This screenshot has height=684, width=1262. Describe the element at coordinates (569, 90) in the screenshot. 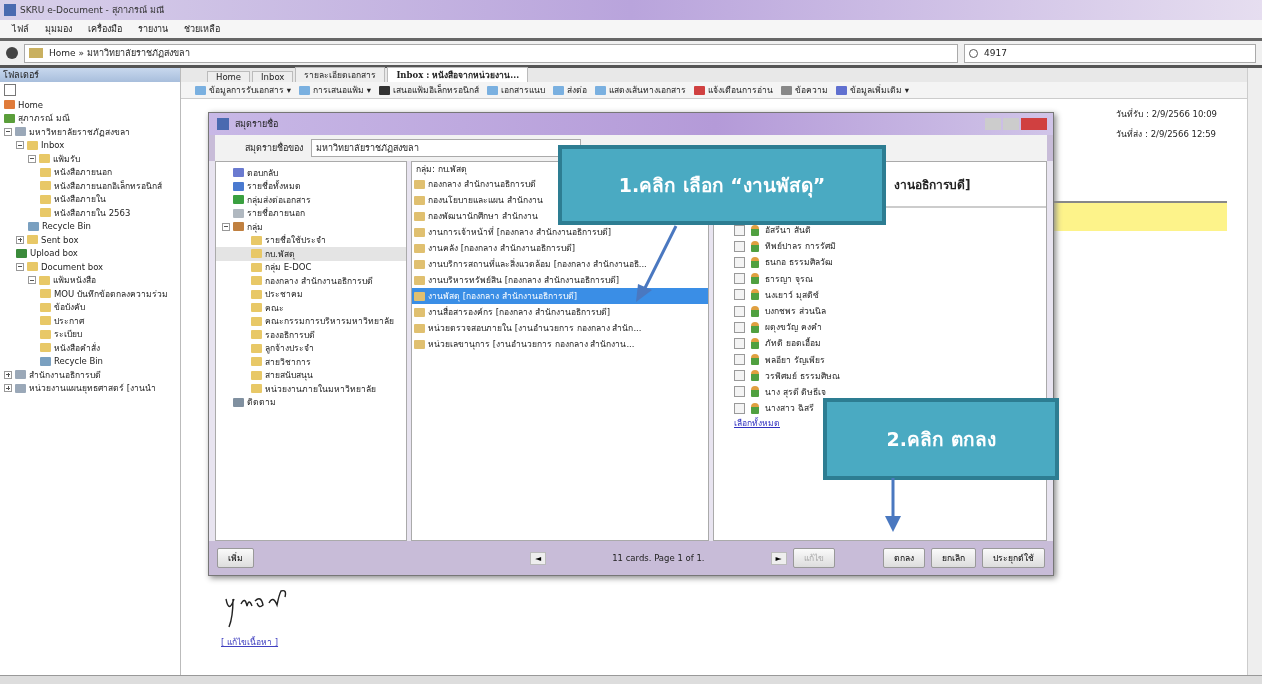

I see `toolbar-button: ส่งต่อ` at that location.